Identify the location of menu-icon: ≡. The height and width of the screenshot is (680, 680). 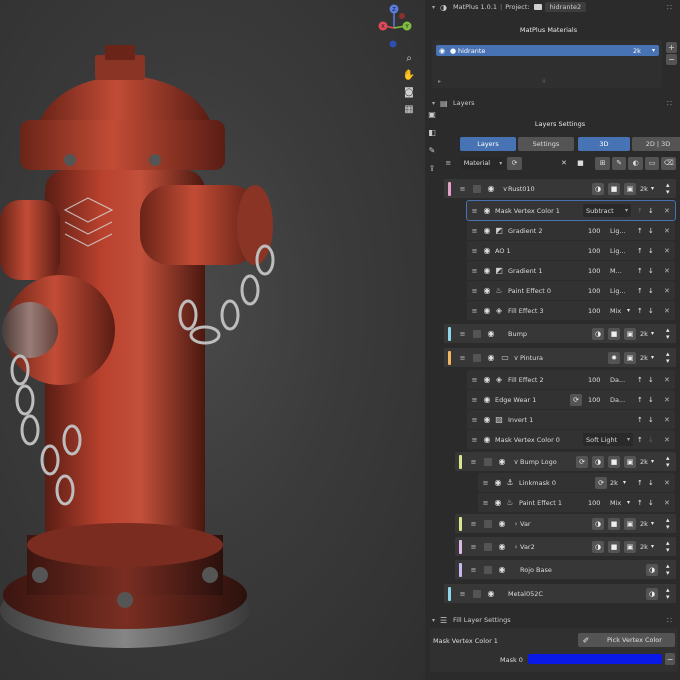
(448, 163).